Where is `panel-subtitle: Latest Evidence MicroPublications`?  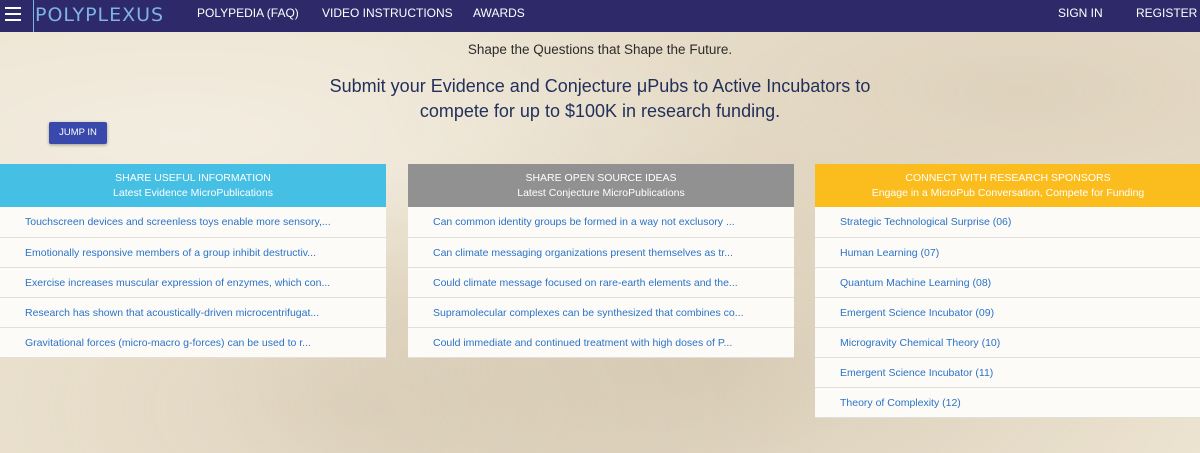 panel-subtitle: Latest Evidence MicroPublications is located at coordinates (193, 192).